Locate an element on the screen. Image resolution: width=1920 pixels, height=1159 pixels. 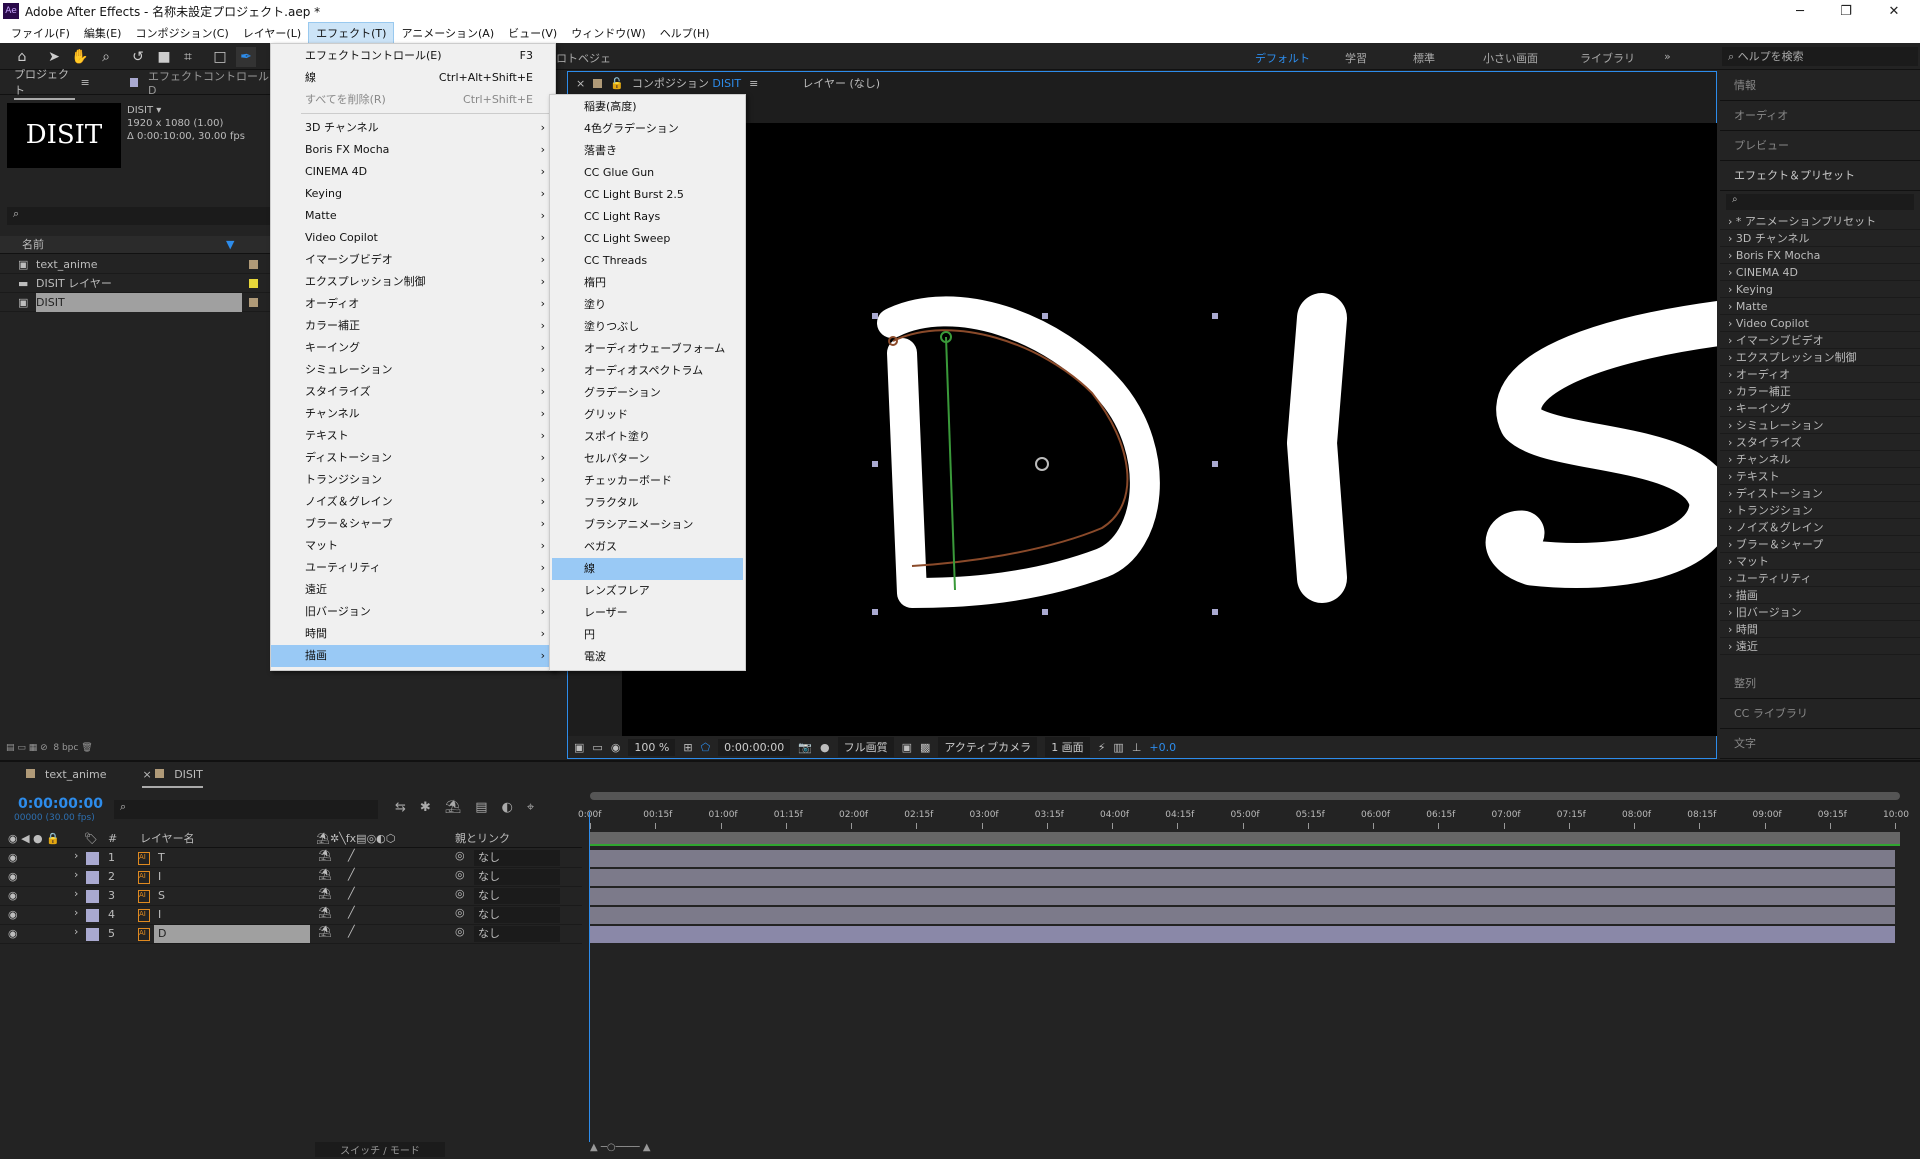
submenu-item: 塗りつぶし is located at coordinates (647, 327).